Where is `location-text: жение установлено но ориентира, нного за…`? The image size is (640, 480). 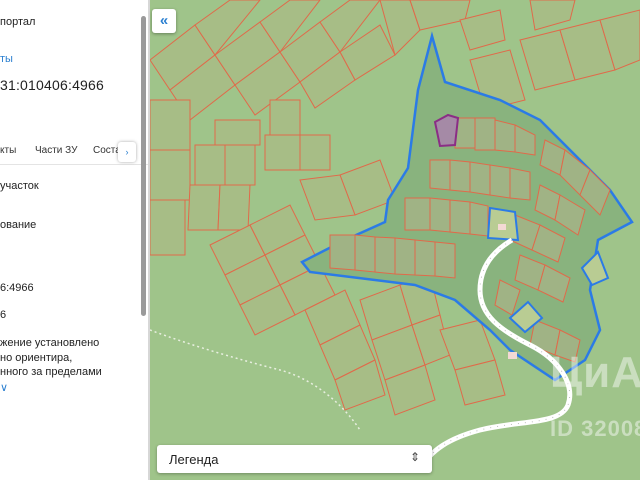 location-text: жение установлено но ориентира, нного за… is located at coordinates (75, 358).